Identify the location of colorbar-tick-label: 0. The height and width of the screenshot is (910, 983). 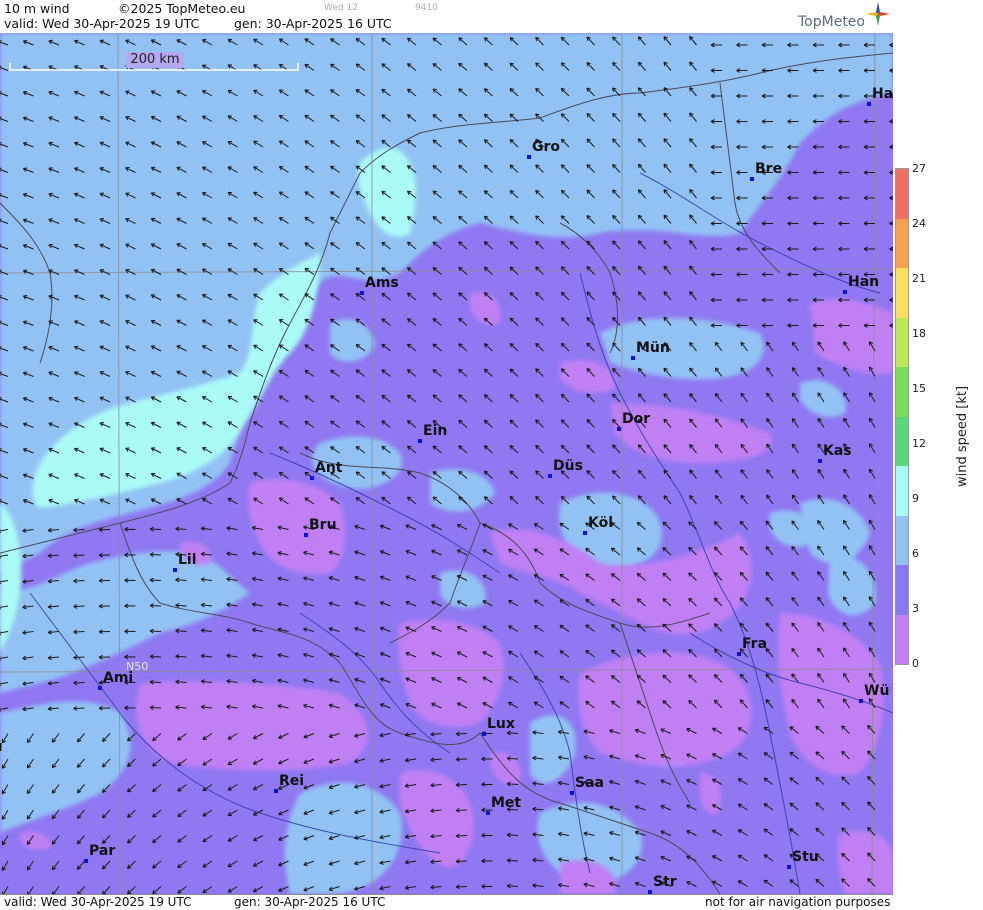
(915, 663).